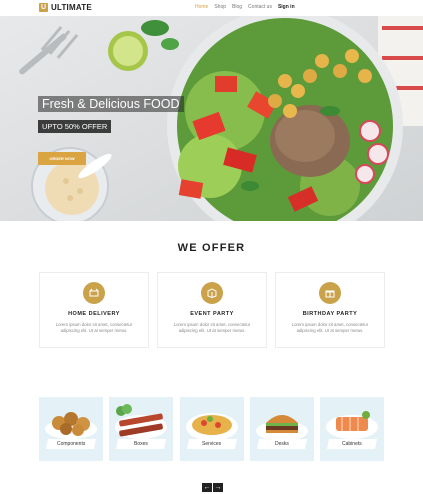 This screenshot has height=494, width=423. What do you see at coordinates (71, 425) in the screenshot?
I see `cookies-image` at bounding box center [71, 425].